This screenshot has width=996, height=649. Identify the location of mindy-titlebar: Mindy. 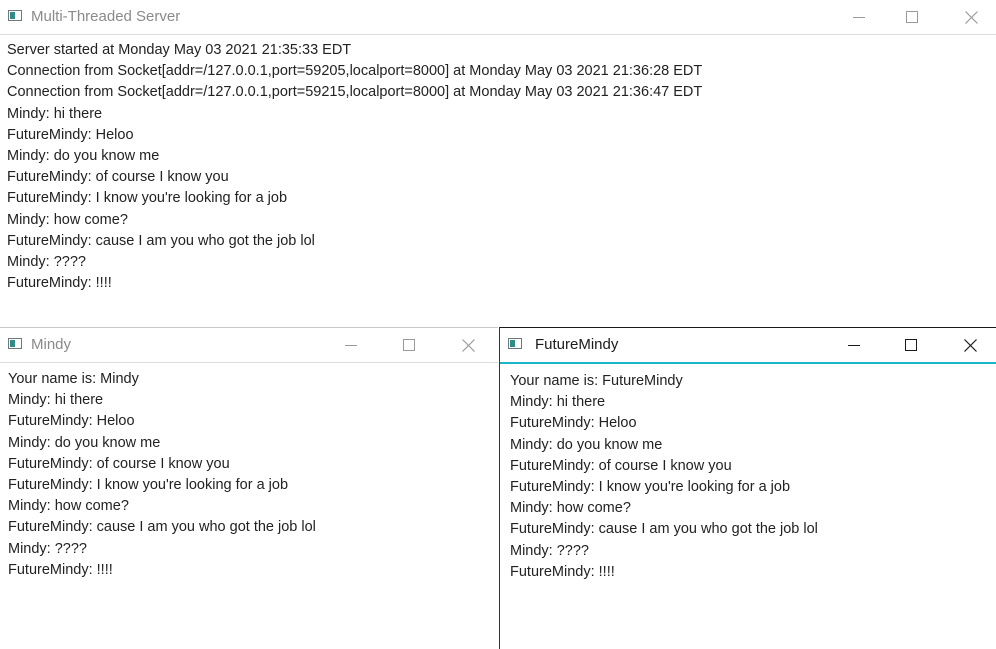
(249, 345).